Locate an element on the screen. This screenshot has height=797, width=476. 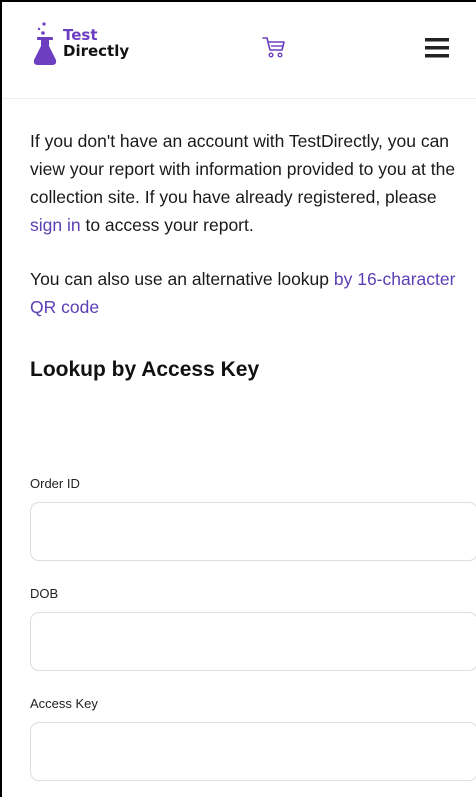
lookup-section-title: Lookup by Access Key is located at coordinates (145, 369).